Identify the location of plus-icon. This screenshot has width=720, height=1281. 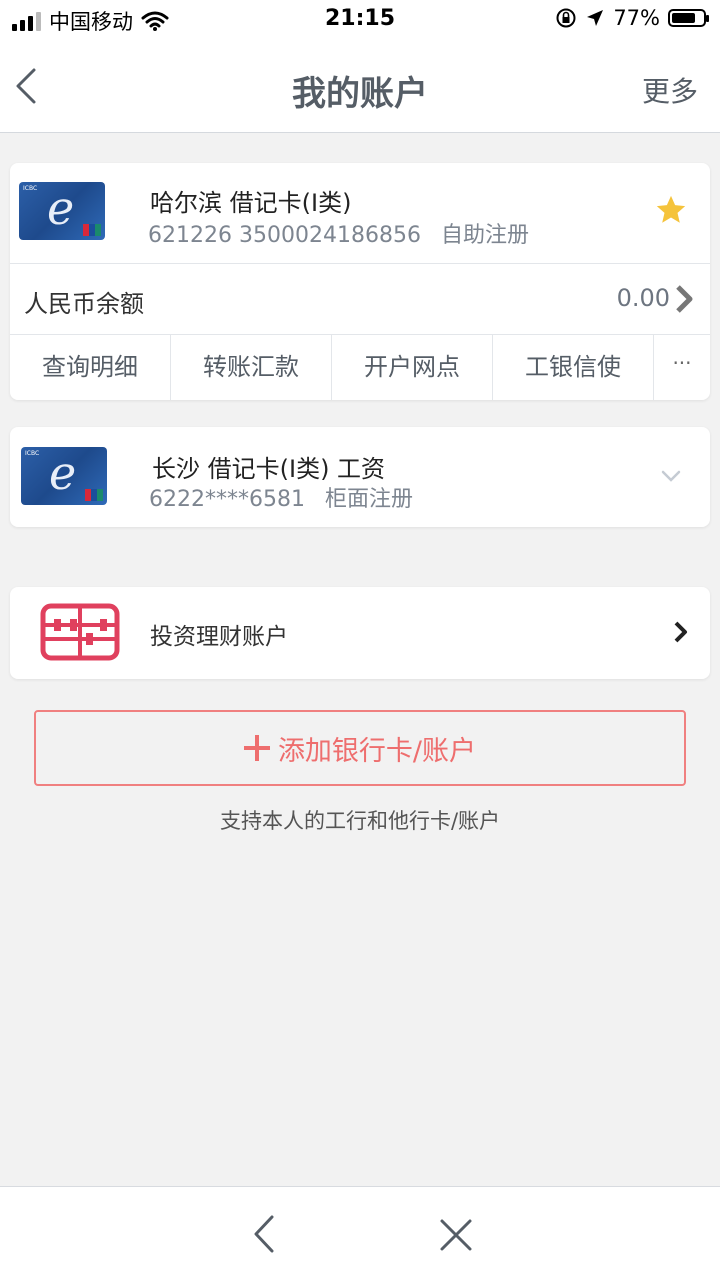
(256, 748).